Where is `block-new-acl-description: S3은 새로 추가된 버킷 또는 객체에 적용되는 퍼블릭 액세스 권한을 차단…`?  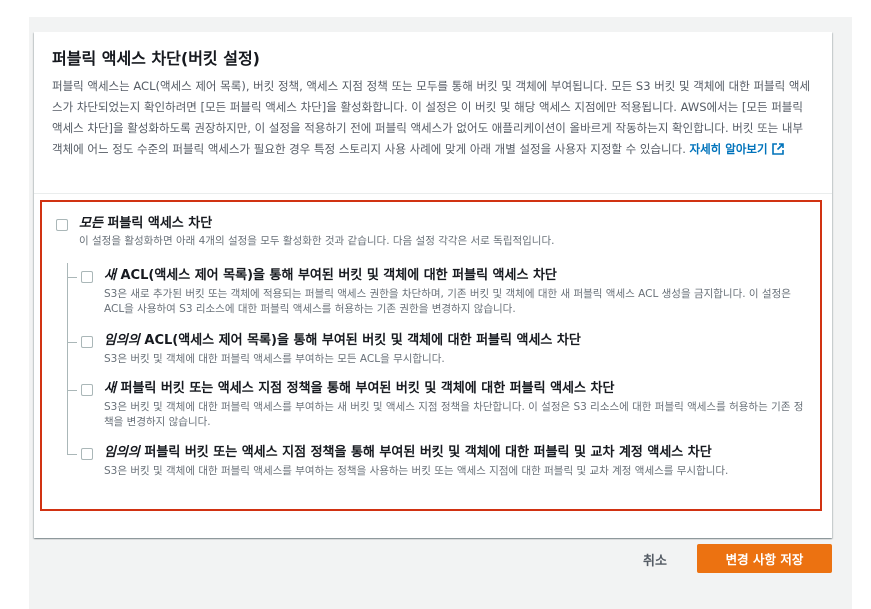
block-new-acl-description: S3은 새로 추가된 버킷 또는 객체에 적용되는 퍼블릭 액세스 권한을 차단… is located at coordinates (447, 301).